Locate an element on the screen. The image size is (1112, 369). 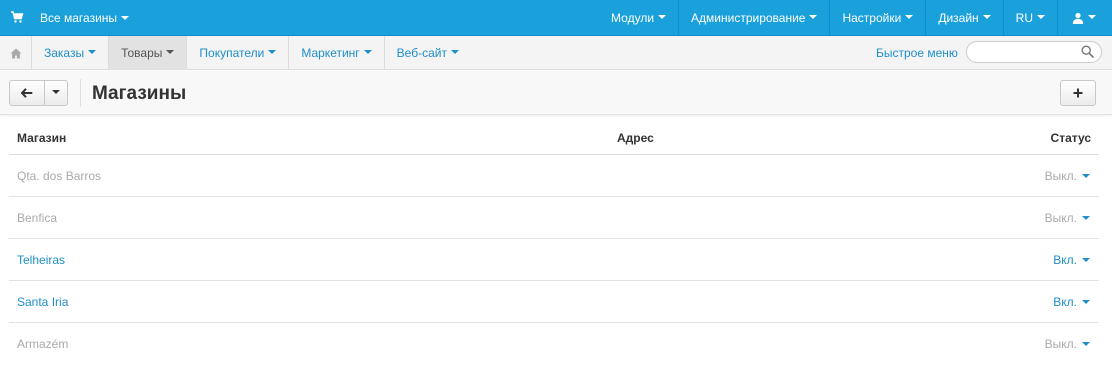
tab-products-label: Товары is located at coordinates (142, 53).